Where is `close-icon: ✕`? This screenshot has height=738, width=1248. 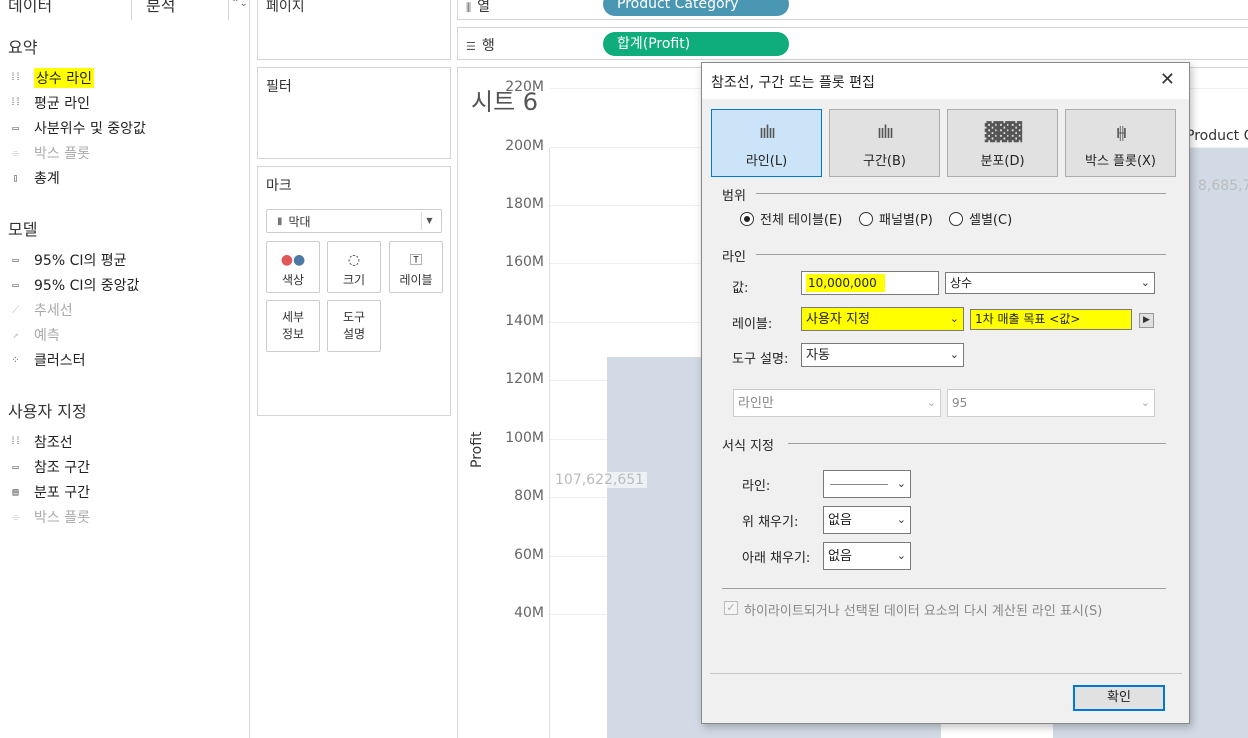
close-icon: ✕ is located at coordinates (1167, 79).